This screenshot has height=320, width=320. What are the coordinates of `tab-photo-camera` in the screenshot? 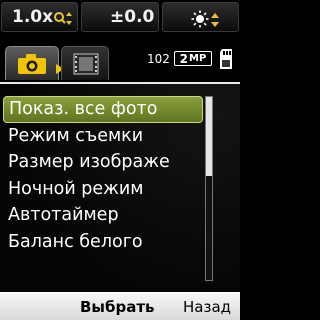 It's located at (34, 63).